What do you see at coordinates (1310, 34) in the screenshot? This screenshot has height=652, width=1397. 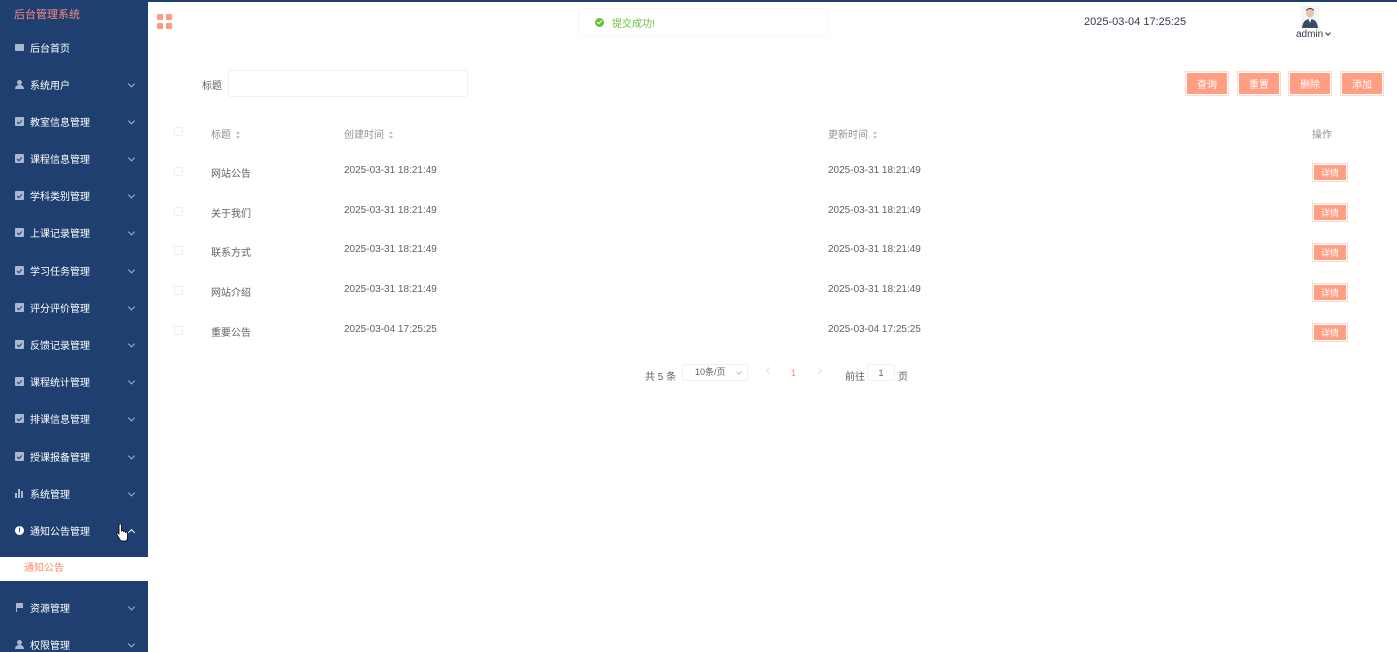 I see `username-label: admin` at bounding box center [1310, 34].